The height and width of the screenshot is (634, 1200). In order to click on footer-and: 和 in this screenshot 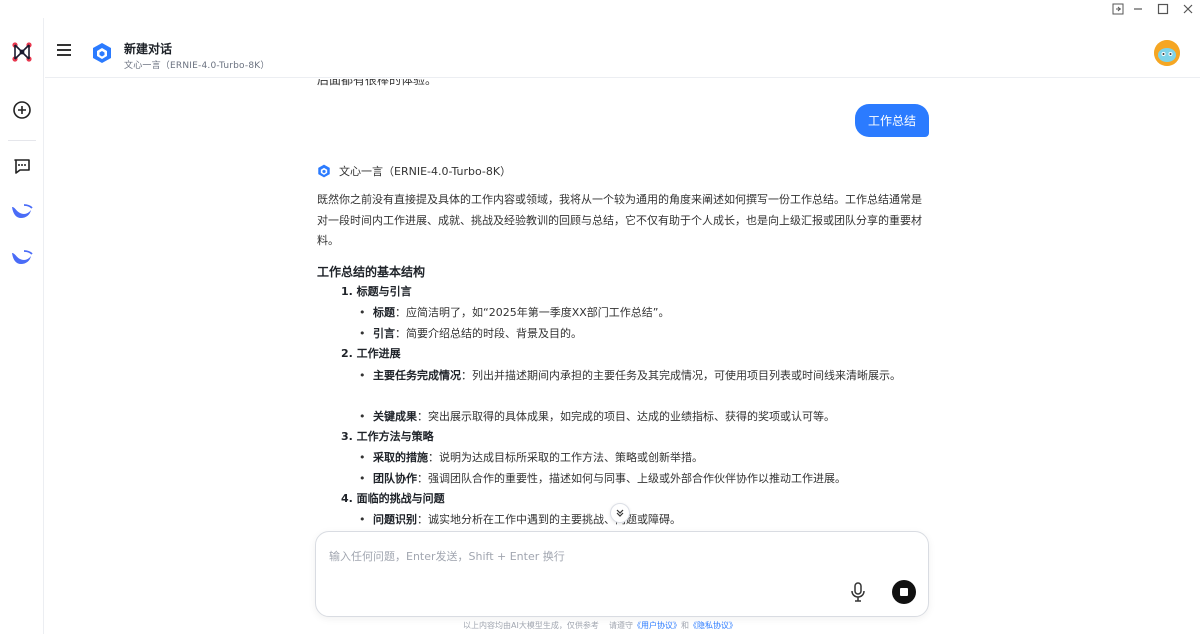, I will do `click(685, 625)`.